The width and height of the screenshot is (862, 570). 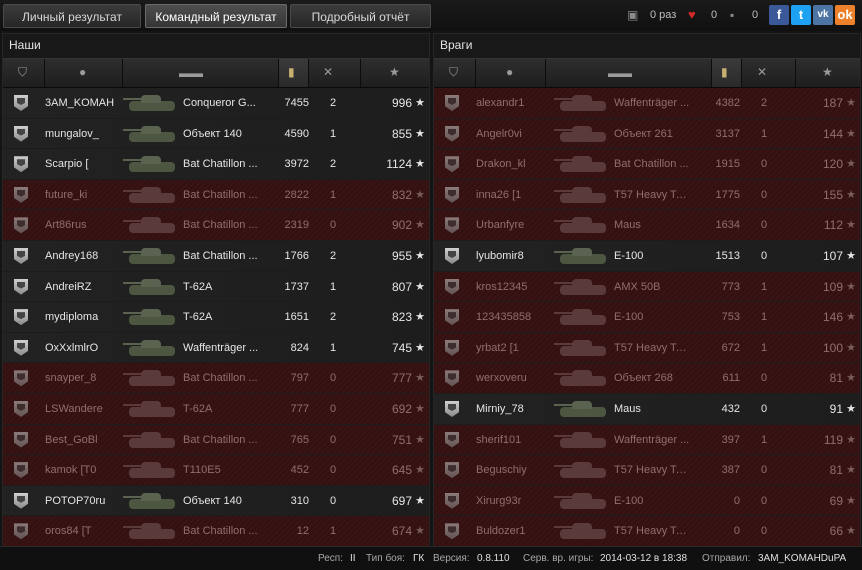 What do you see at coordinates (90, 348) in the screenshot?
I see `player-name: OxXxlmlrO` at bounding box center [90, 348].